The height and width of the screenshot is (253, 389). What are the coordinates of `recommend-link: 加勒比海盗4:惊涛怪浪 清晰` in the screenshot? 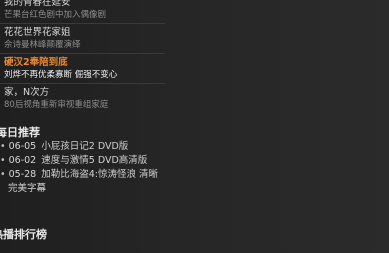 It's located at (99, 174).